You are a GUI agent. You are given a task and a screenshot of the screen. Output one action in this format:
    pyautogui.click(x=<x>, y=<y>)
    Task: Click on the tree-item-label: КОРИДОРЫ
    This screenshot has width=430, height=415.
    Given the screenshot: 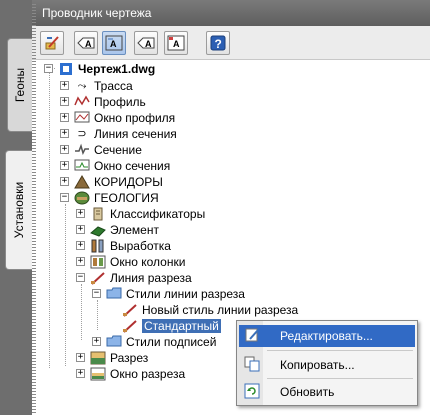 What is the action you would take?
    pyautogui.click(x=128, y=182)
    